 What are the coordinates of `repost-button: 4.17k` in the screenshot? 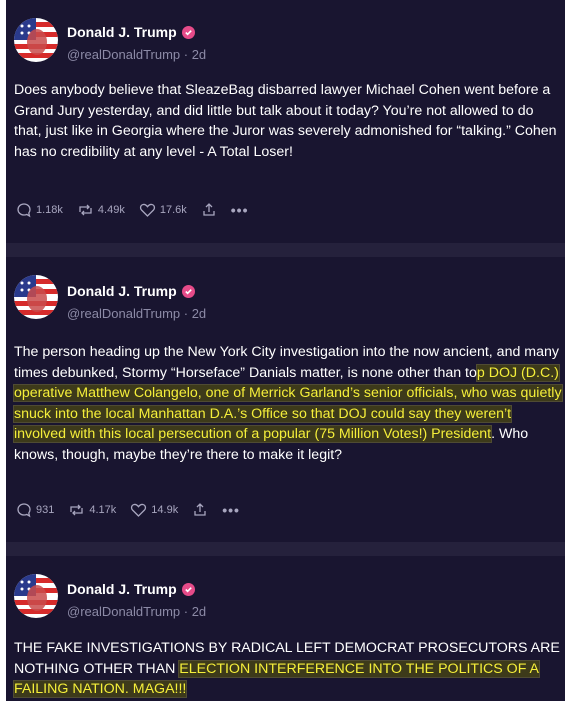 It's located at (92, 510).